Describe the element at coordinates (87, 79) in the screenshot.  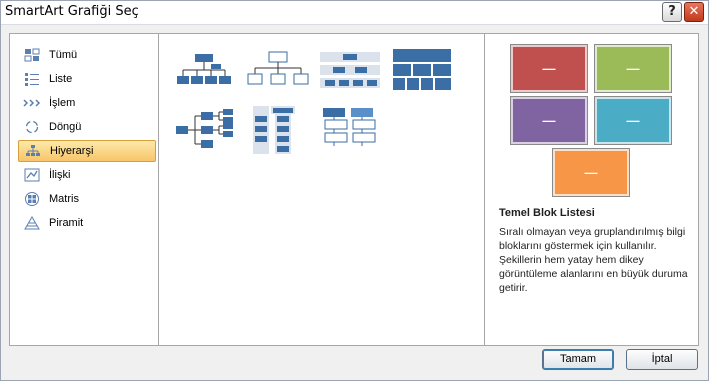
I see `category-list-item: Liste` at that location.